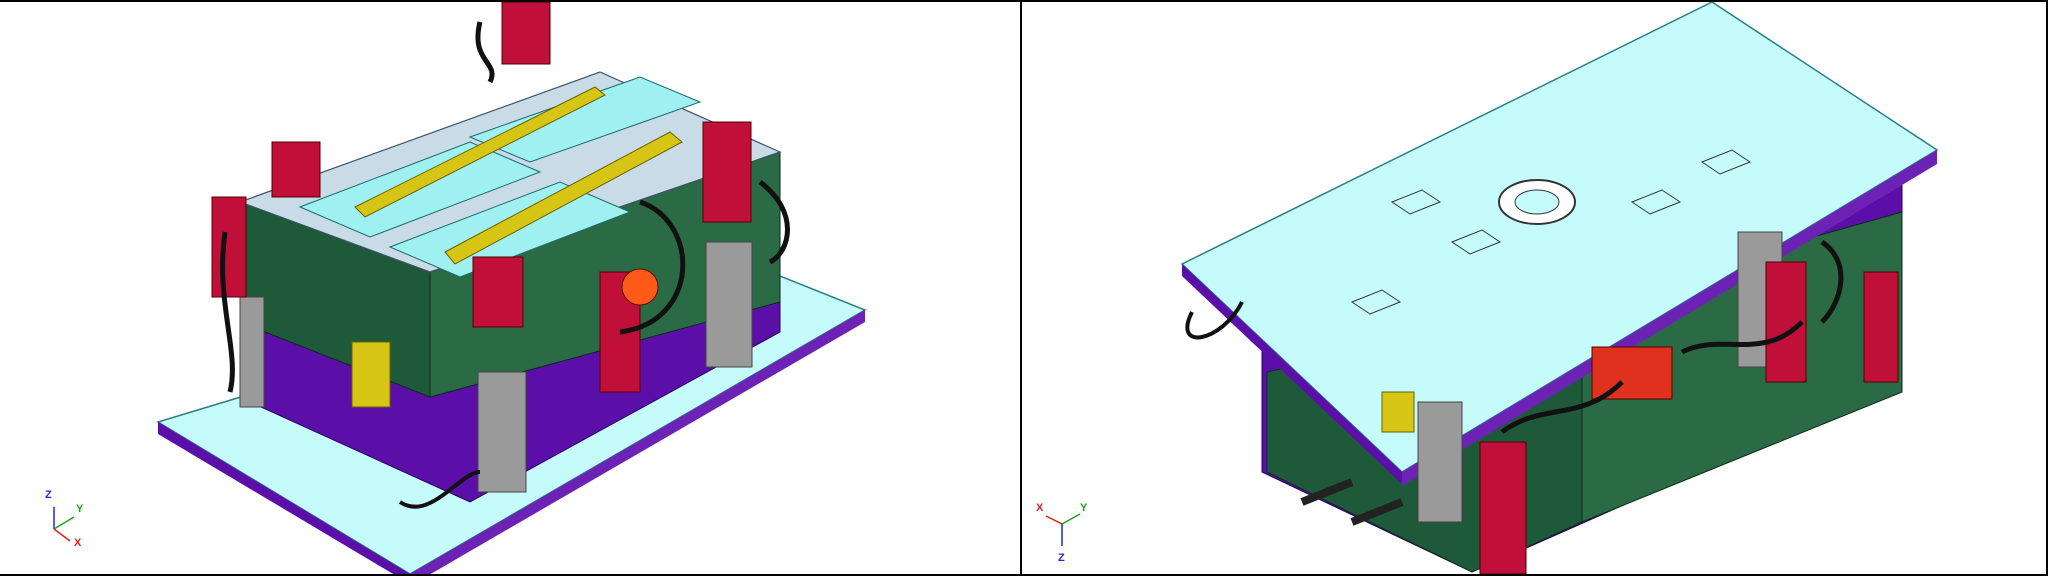 This screenshot has height=576, width=2048. Describe the element at coordinates (1064, 537) in the screenshot. I see `axis-triad-right: X Y Z` at that location.